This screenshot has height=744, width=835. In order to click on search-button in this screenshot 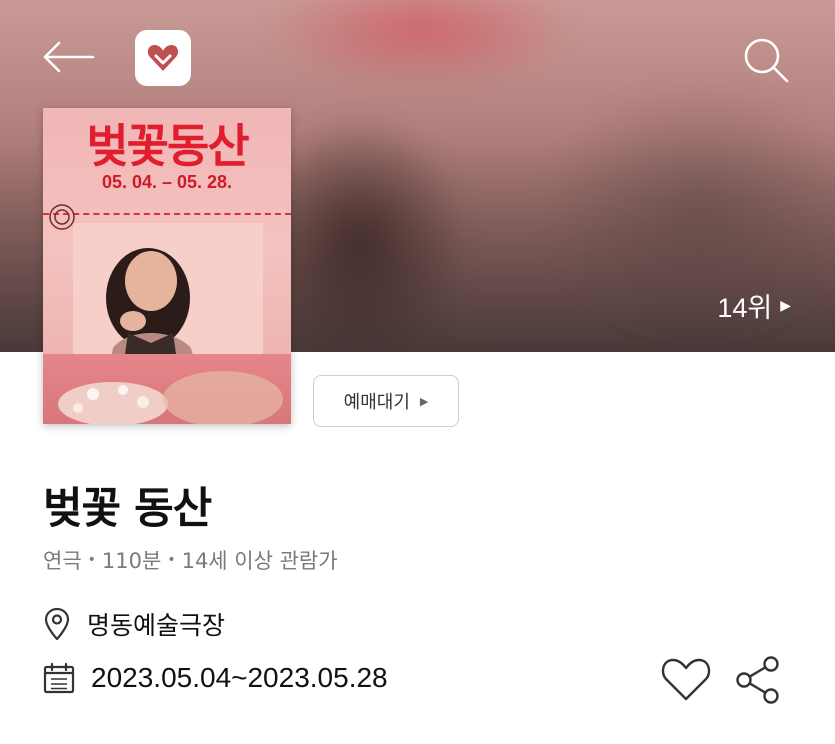, I will do `click(766, 60)`.